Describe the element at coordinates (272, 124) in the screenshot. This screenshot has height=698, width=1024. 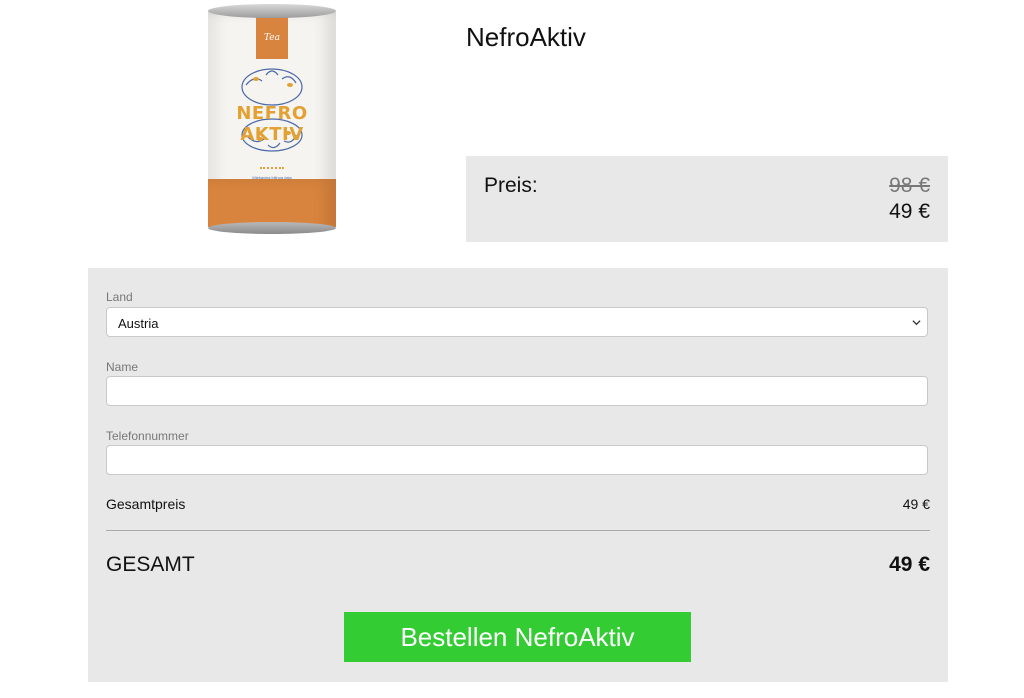
I see `can-brand-text: NEFRO AKTIV` at that location.